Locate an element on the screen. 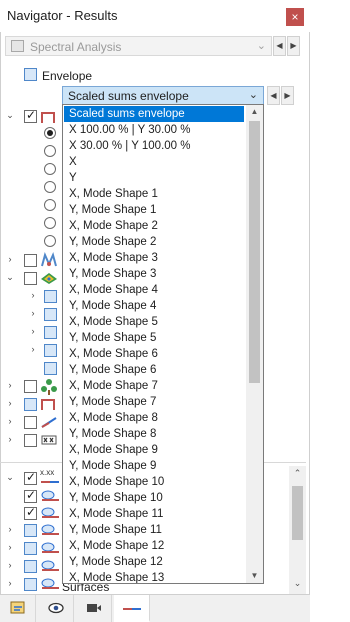 The width and height of the screenshot is (350, 622). dropdown-option: X, Mode Shape 11 is located at coordinates (154, 514).